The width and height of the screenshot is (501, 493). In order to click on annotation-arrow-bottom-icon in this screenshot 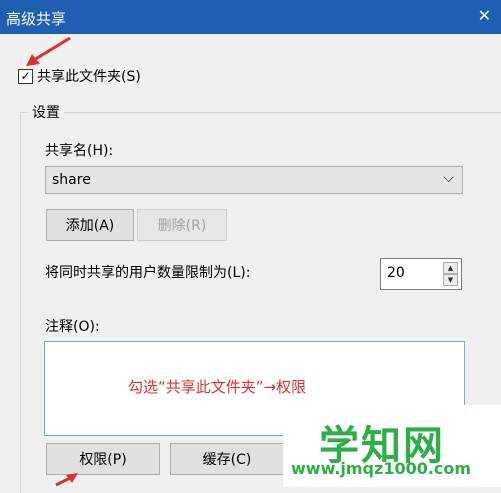, I will do `click(66, 480)`.